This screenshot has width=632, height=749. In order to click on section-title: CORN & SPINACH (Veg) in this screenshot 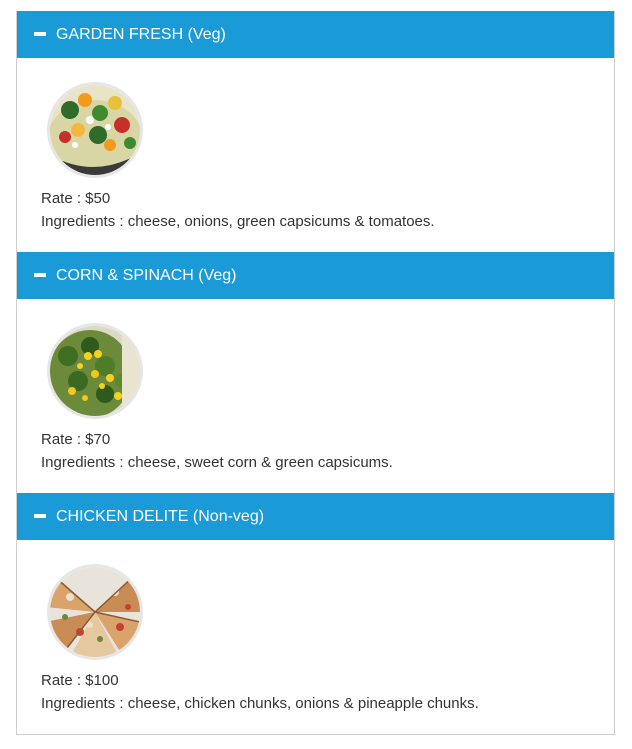, I will do `click(146, 275)`.